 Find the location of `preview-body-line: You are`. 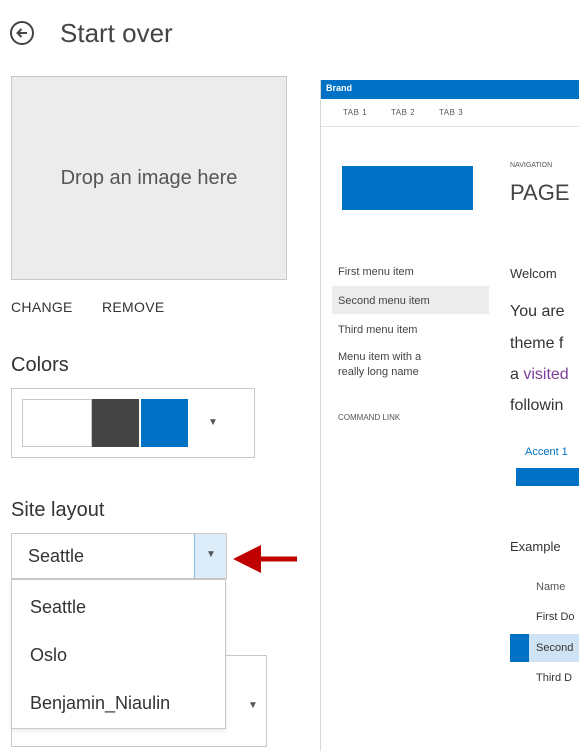

preview-body-line: You are is located at coordinates (537, 311).